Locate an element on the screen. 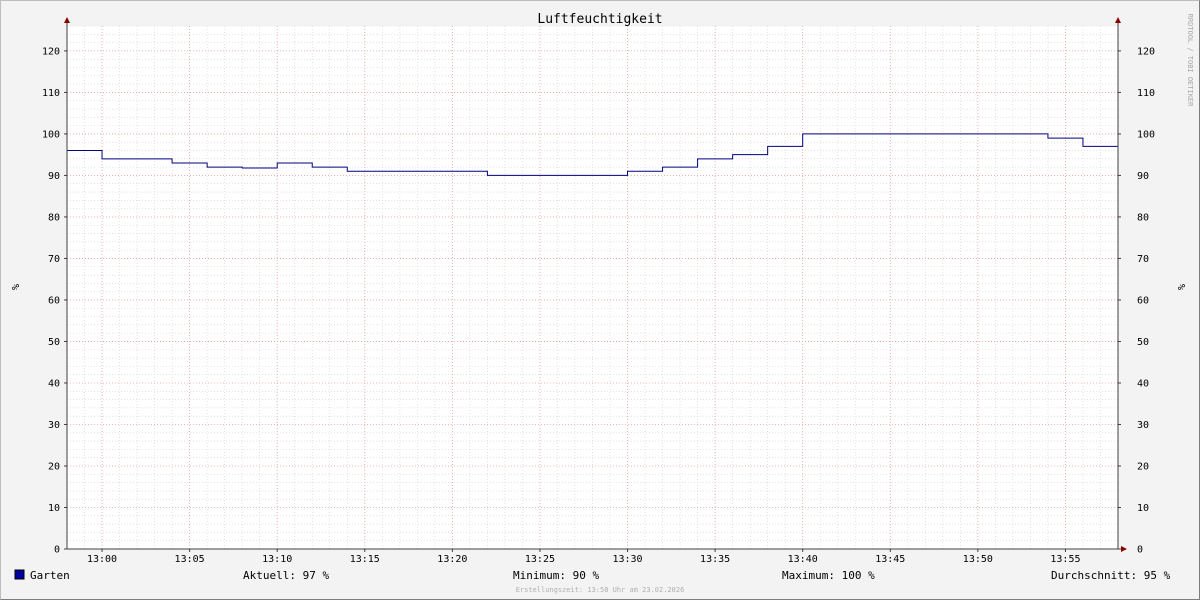 Image resolution: width=1200 pixels, height=600 pixels. y-axis-label-right: % is located at coordinates (1180, 287).